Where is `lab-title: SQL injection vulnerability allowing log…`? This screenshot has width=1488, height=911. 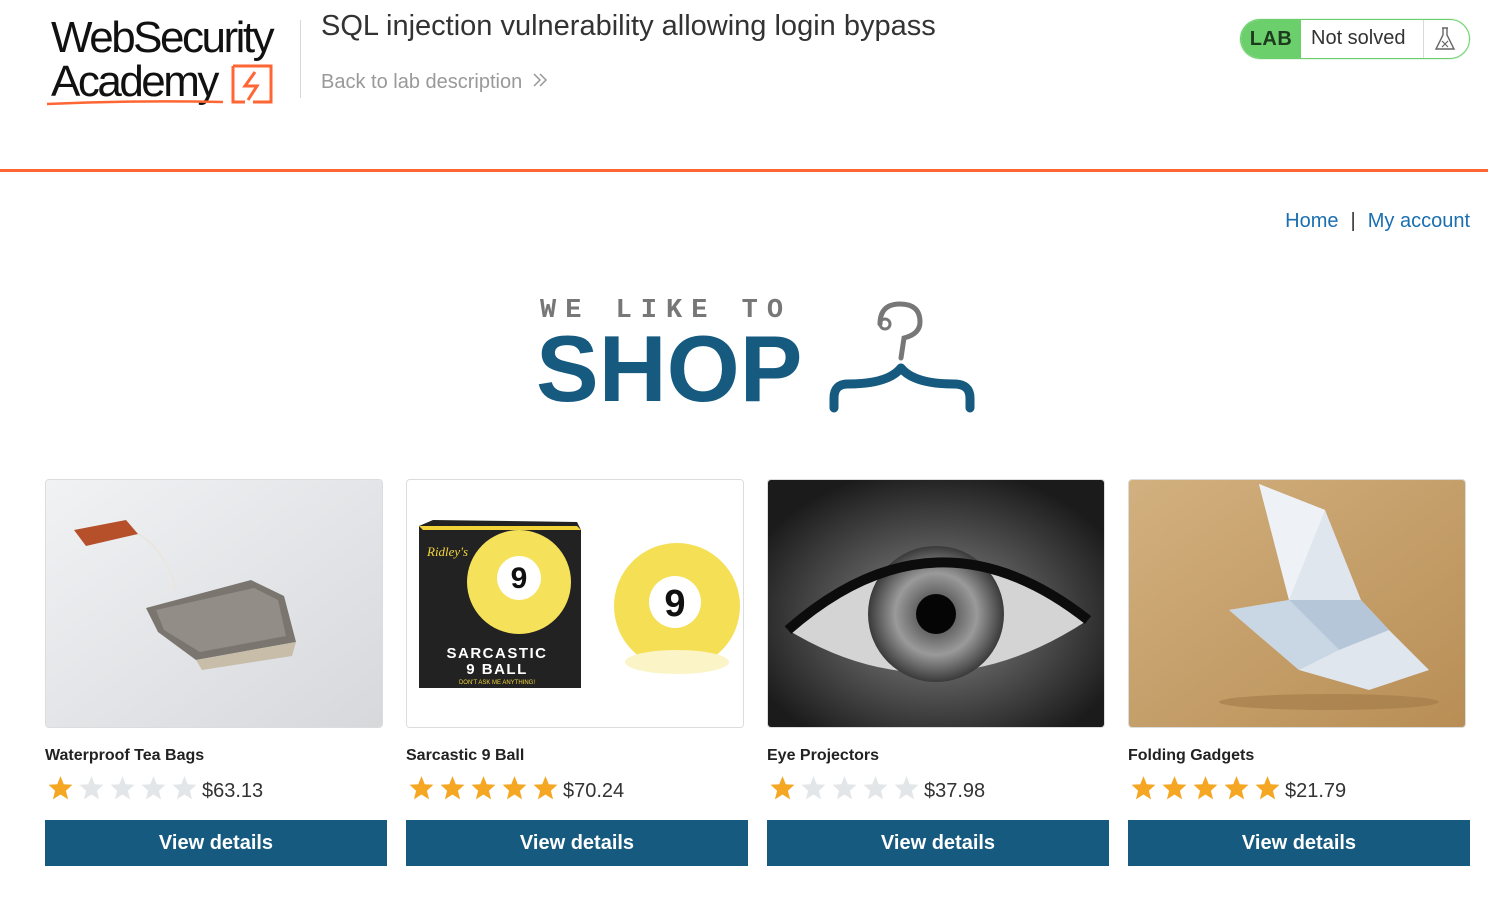
lab-title: SQL injection vulnerability allowing log… is located at coordinates (628, 26).